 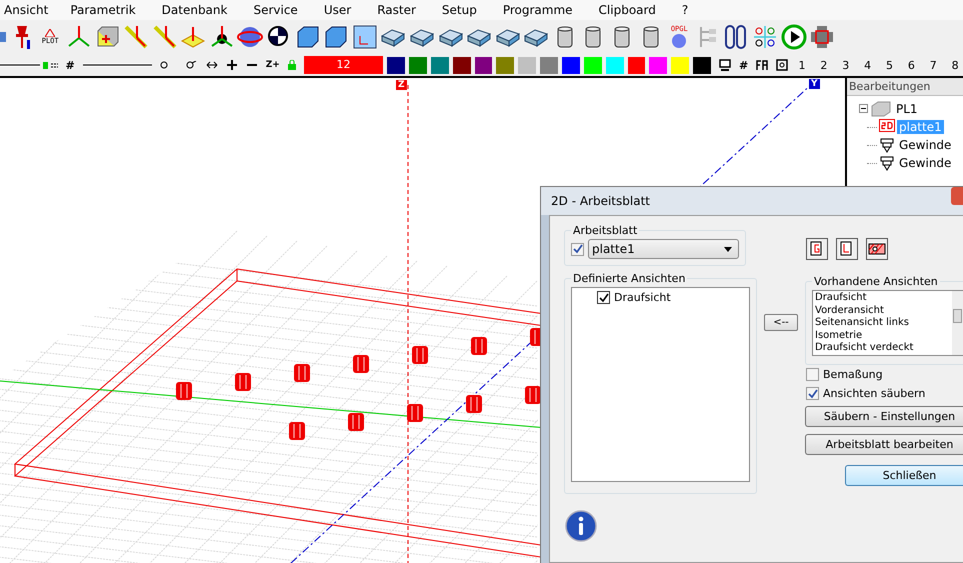 What do you see at coordinates (629, 10) in the screenshot?
I see `menu-item: Clipboard` at bounding box center [629, 10].